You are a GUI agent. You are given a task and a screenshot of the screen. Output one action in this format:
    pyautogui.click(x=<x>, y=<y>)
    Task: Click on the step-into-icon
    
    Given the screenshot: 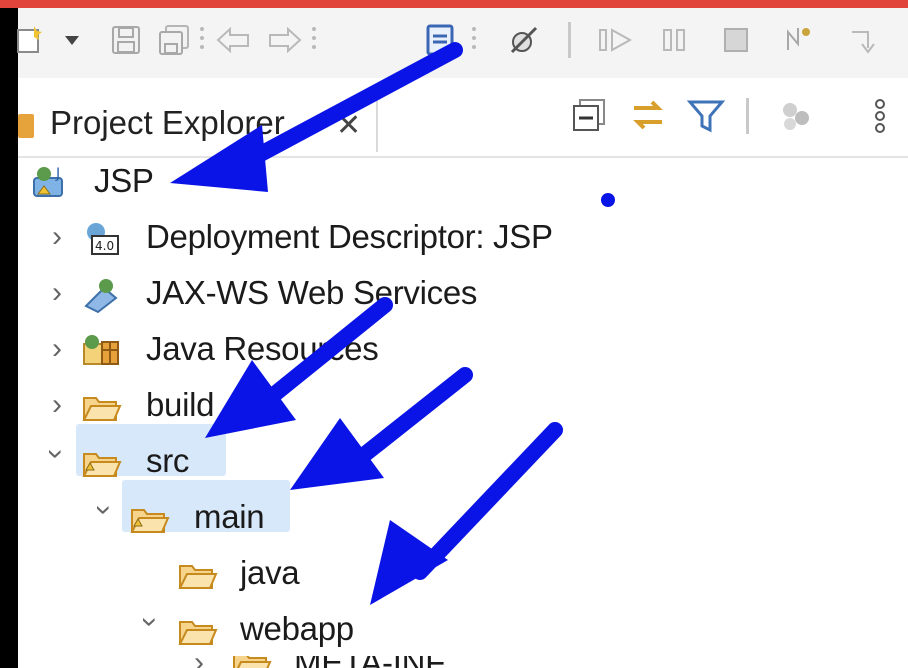 What is the action you would take?
    pyautogui.click(x=864, y=40)
    